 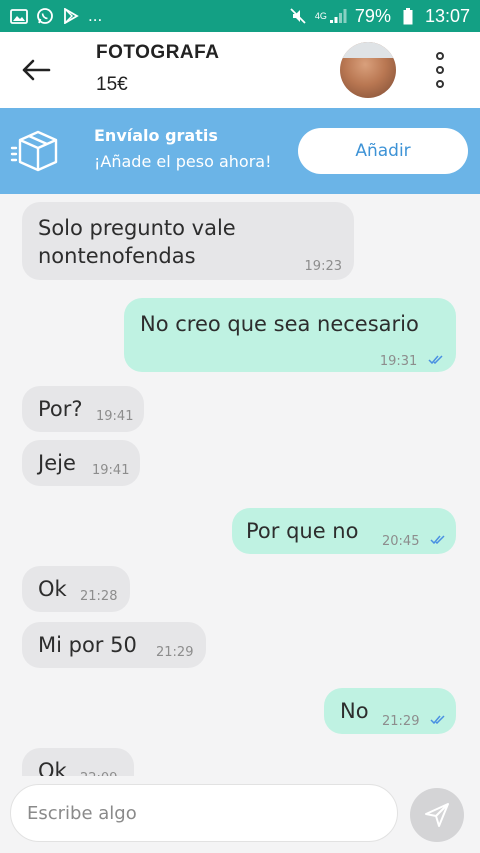 What do you see at coordinates (447, 15) in the screenshot?
I see `clock: 13:07` at bounding box center [447, 15].